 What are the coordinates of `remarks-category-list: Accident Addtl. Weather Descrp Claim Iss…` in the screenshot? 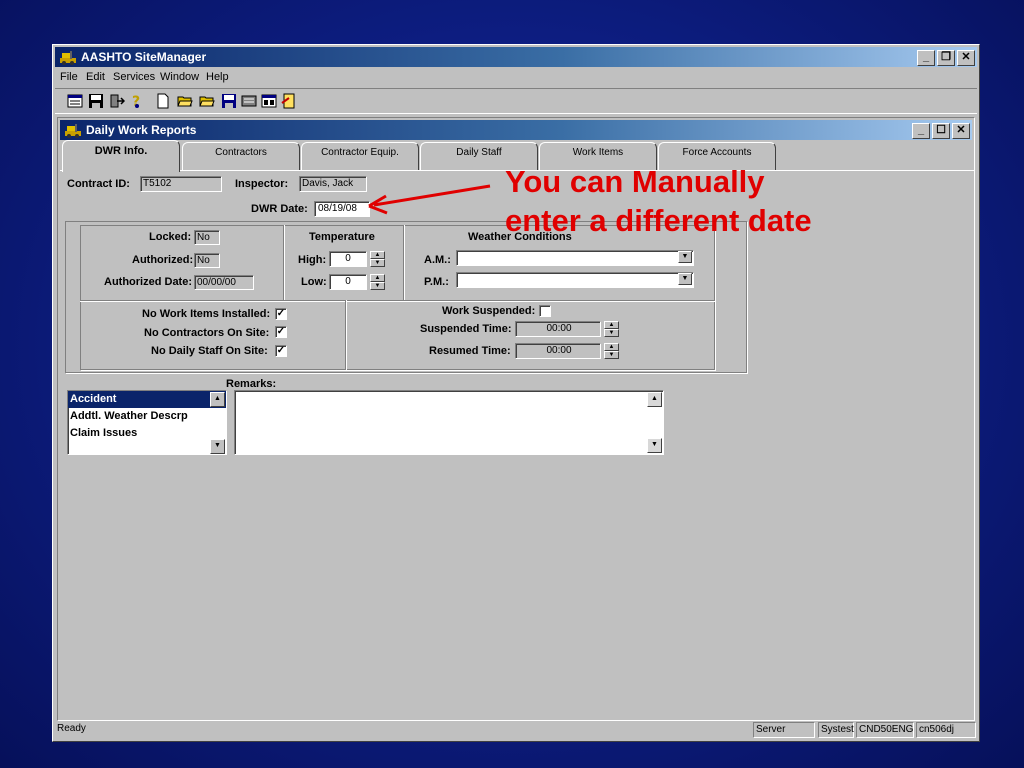 It's located at (147, 422).